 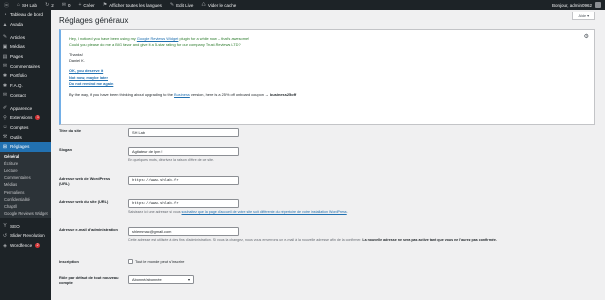 I want to click on sidebar-item-portfolio: ✱ Portfolio, so click(x=25, y=76).